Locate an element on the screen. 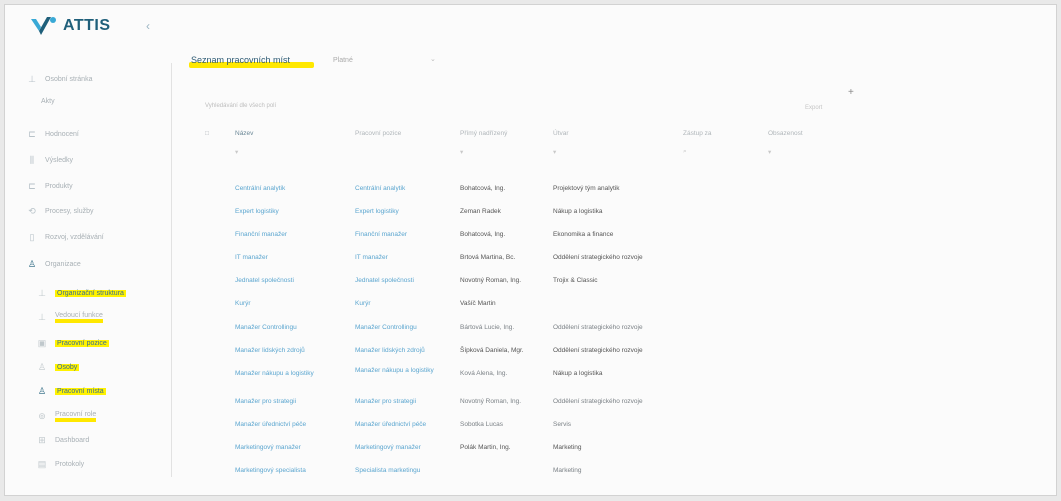 The image size is (1061, 501). validity-filter: Platné is located at coordinates (343, 60).